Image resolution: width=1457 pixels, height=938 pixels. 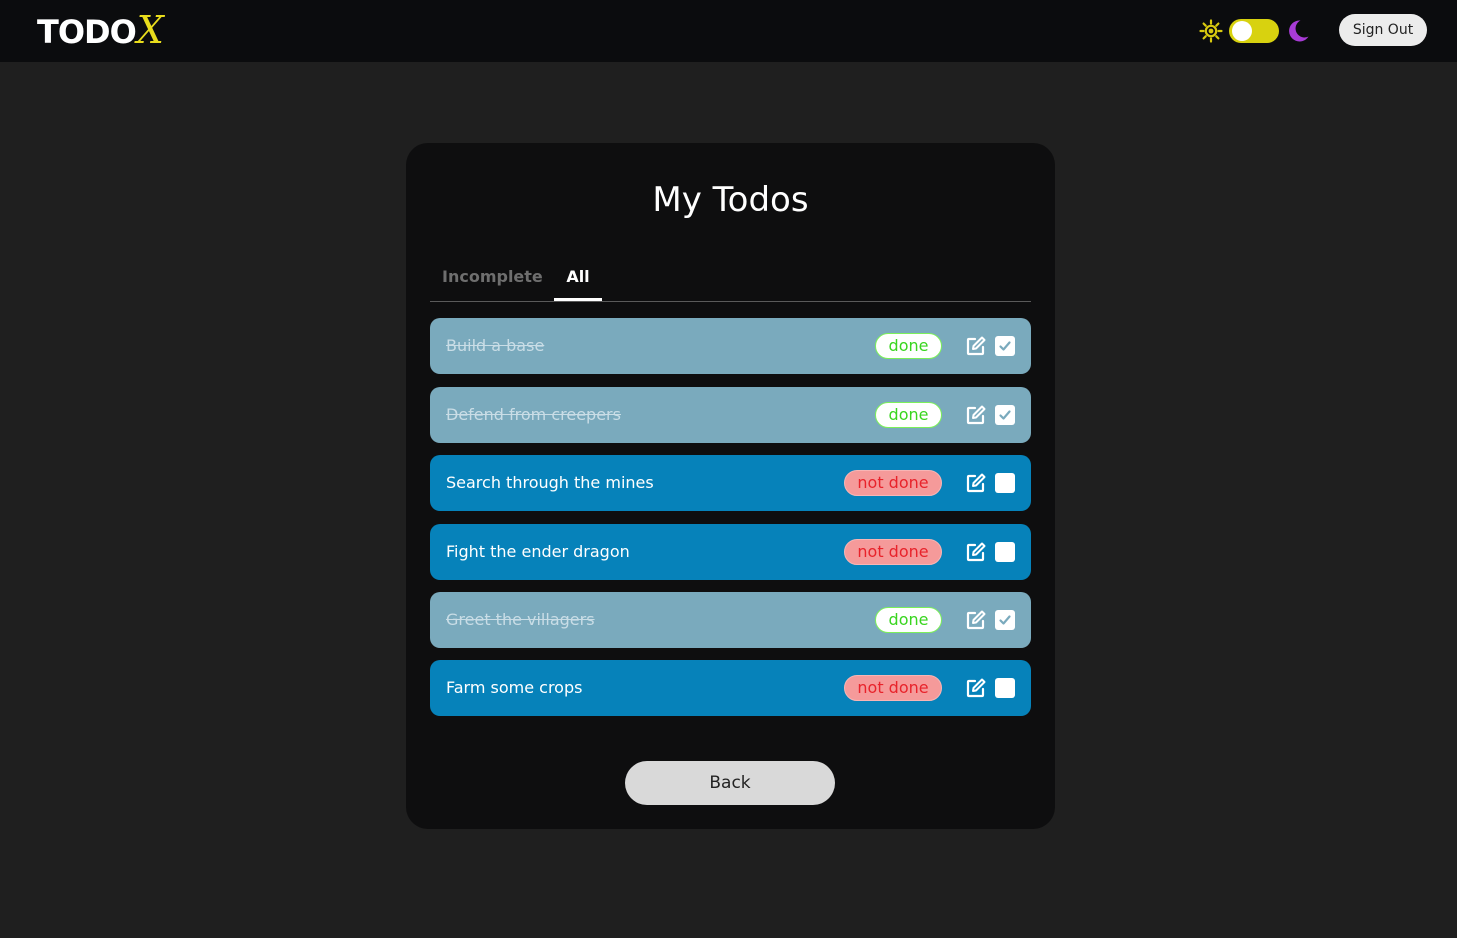 I want to click on filter-tabs: Incomplete All, so click(x=730, y=278).